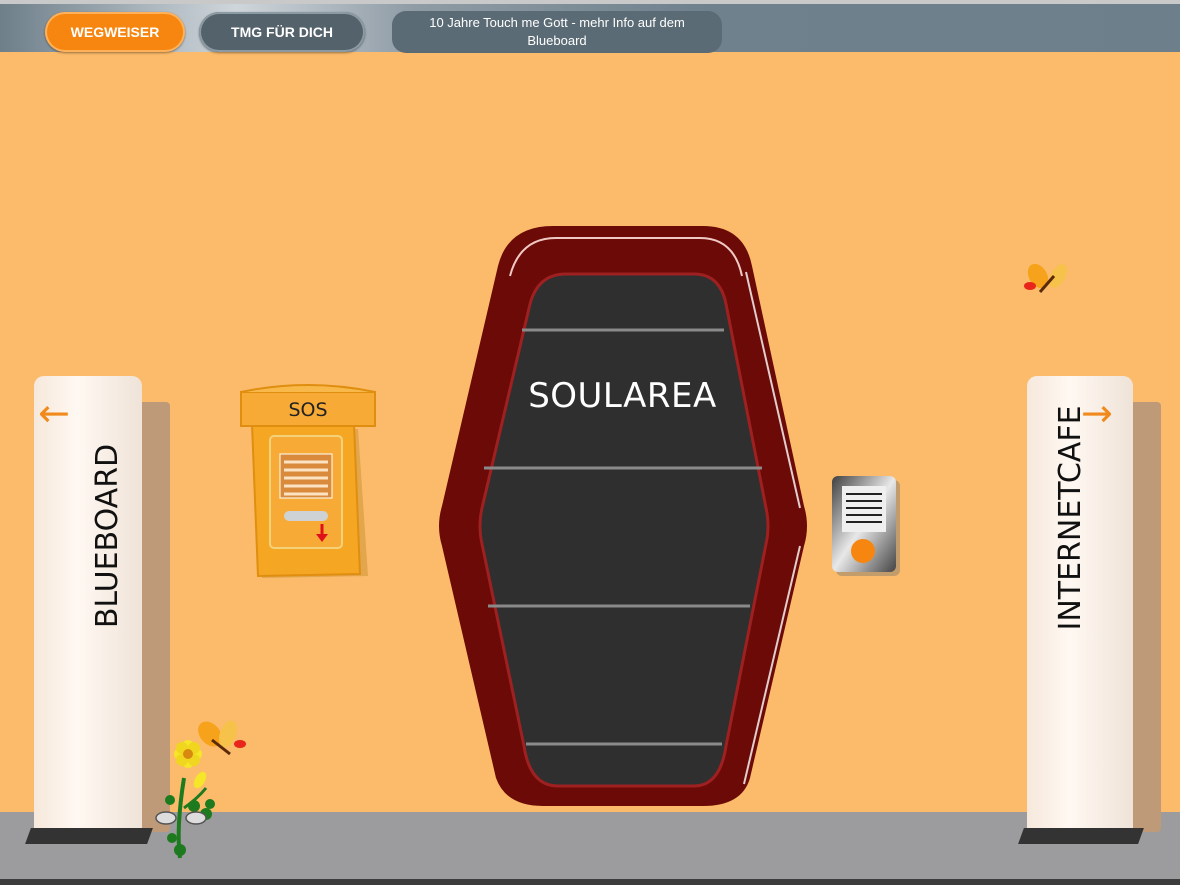 This screenshot has height=885, width=1180. What do you see at coordinates (107, 536) in the screenshot?
I see `blueboard-label: BLUEBOARD` at bounding box center [107, 536].